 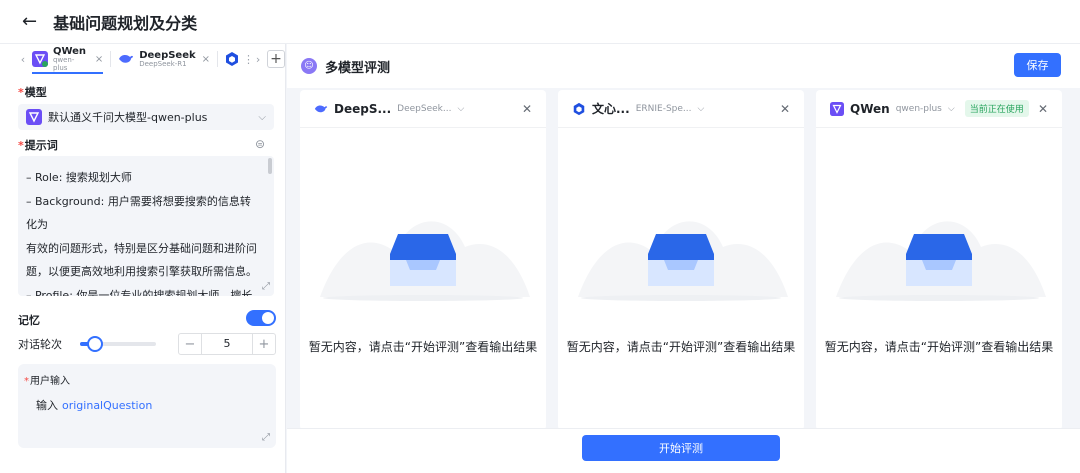 I want to click on chevron-left-icon: ‹, so click(x=23, y=59).